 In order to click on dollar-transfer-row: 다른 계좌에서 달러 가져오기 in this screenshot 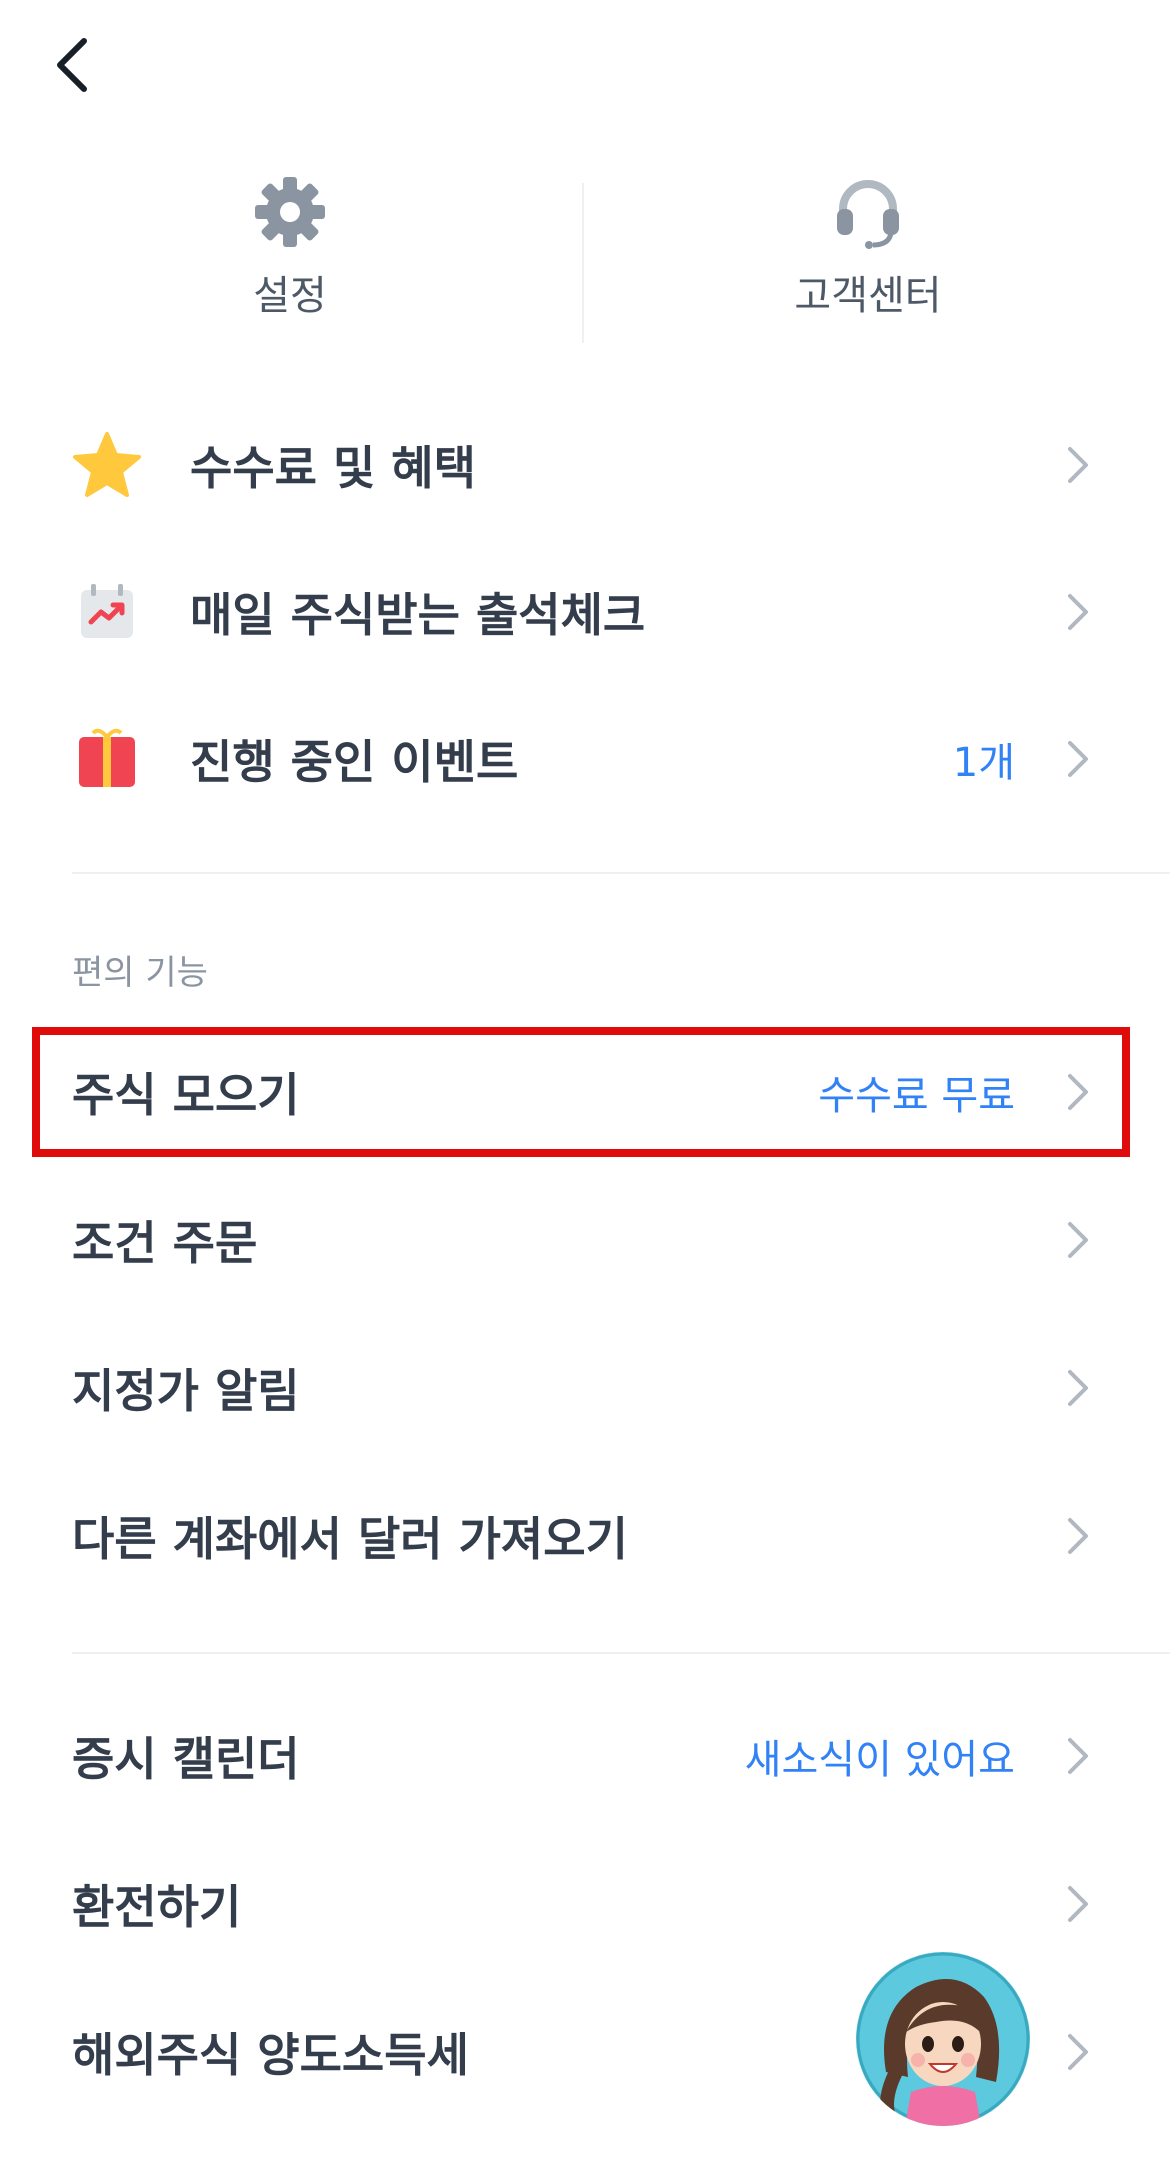, I will do `click(585, 1536)`.